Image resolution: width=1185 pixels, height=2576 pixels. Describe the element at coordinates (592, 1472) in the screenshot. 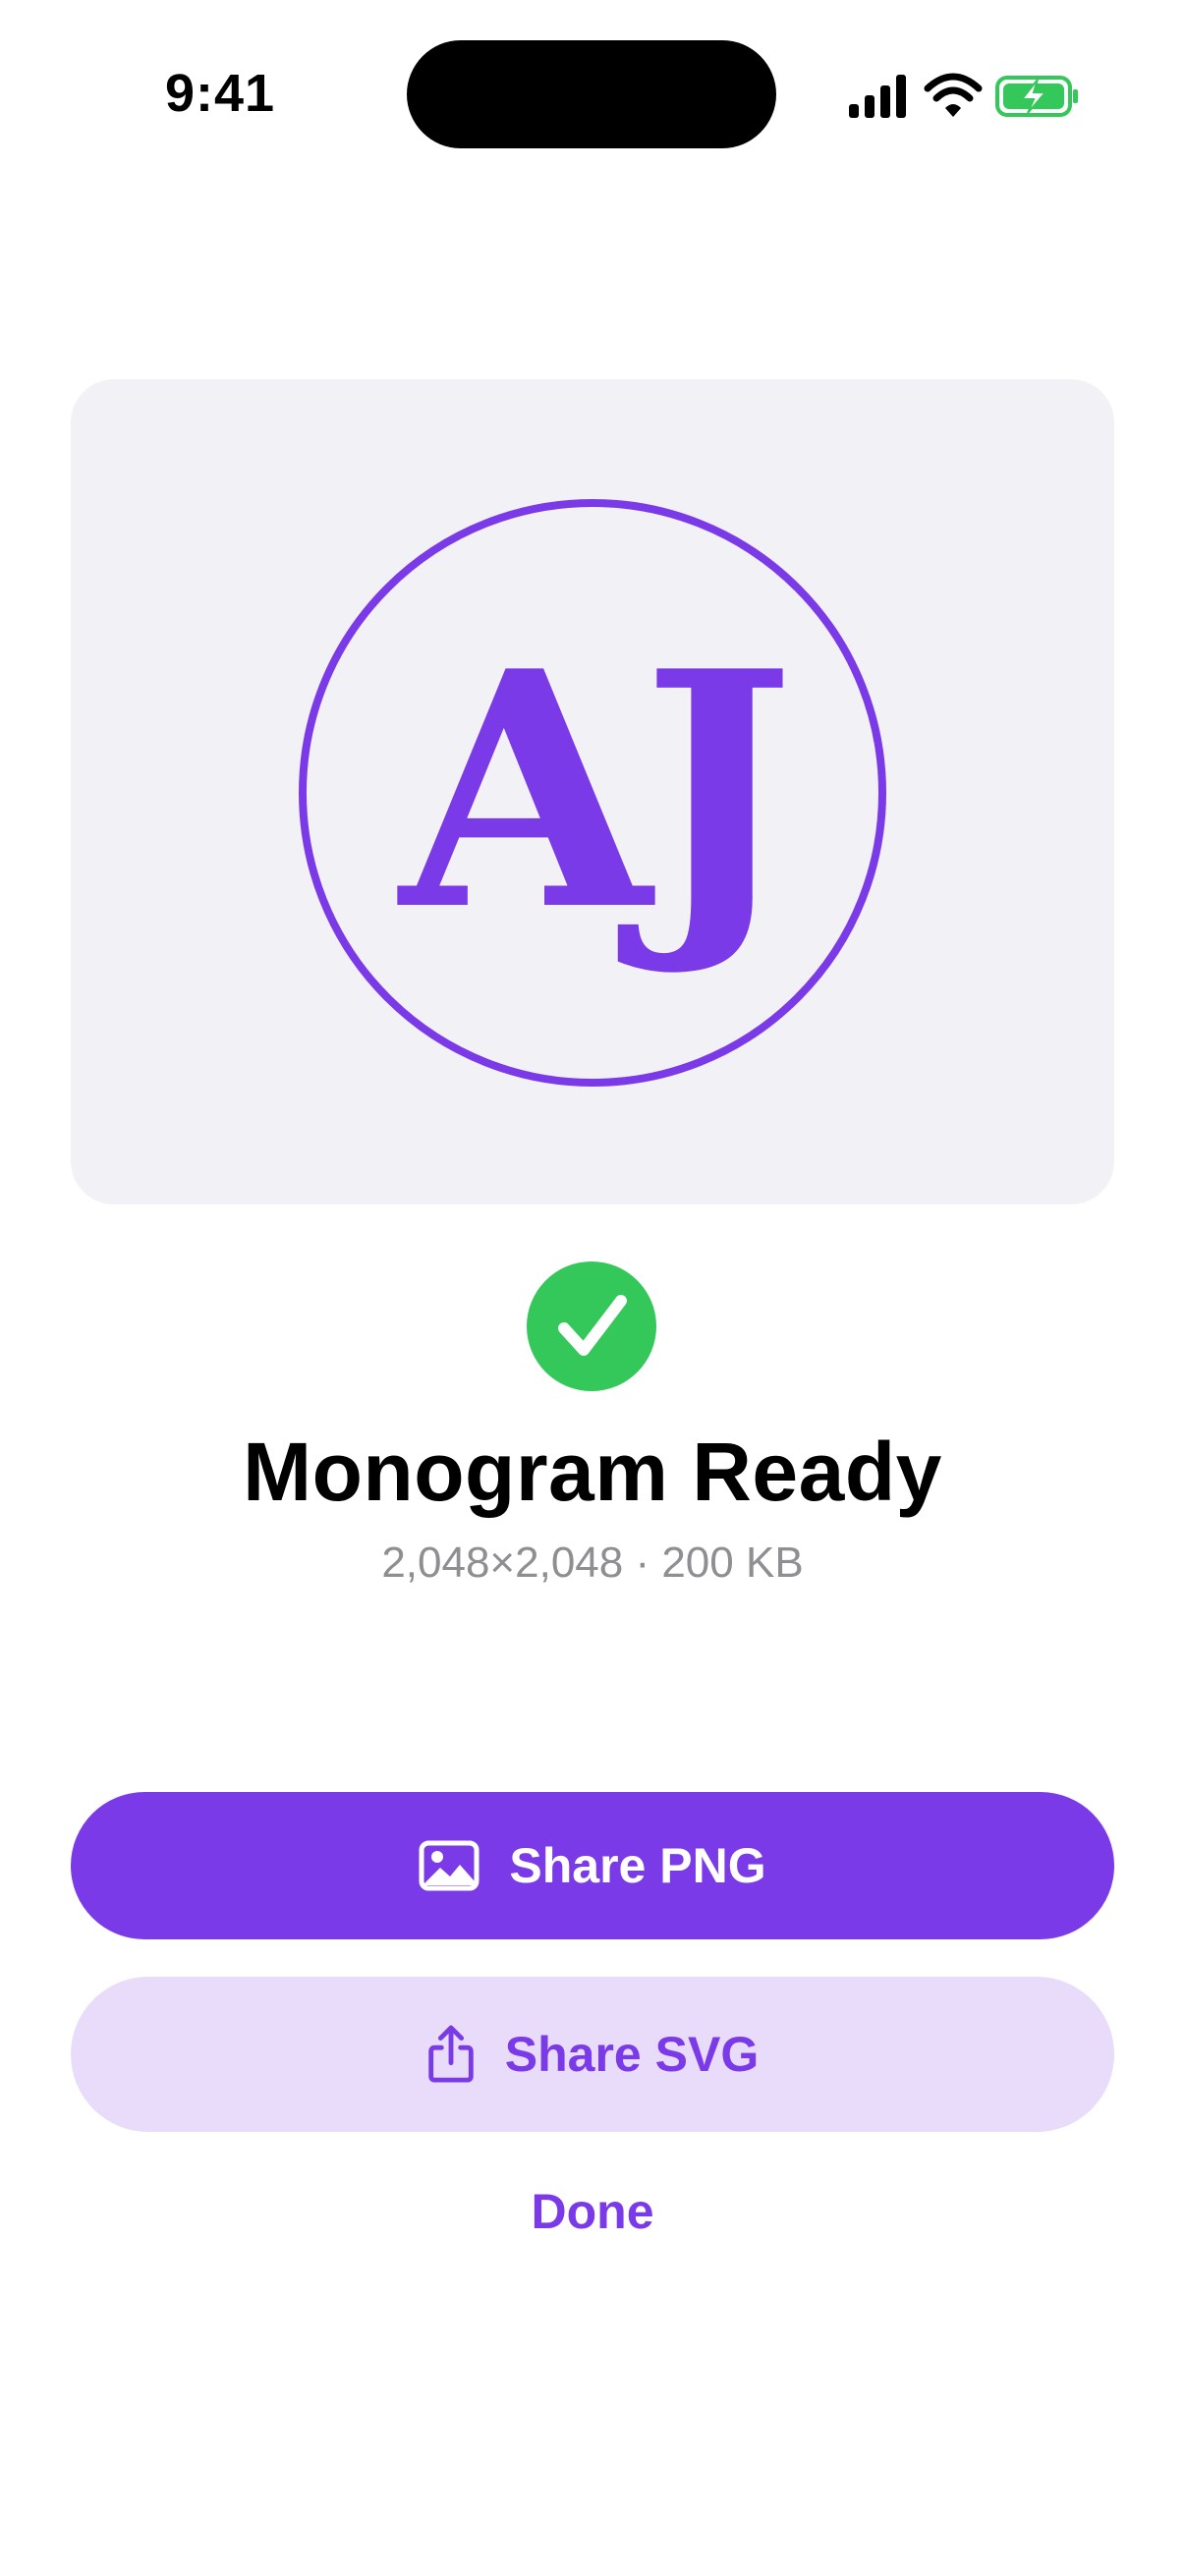

I see `result-title: Monogram Ready` at that location.